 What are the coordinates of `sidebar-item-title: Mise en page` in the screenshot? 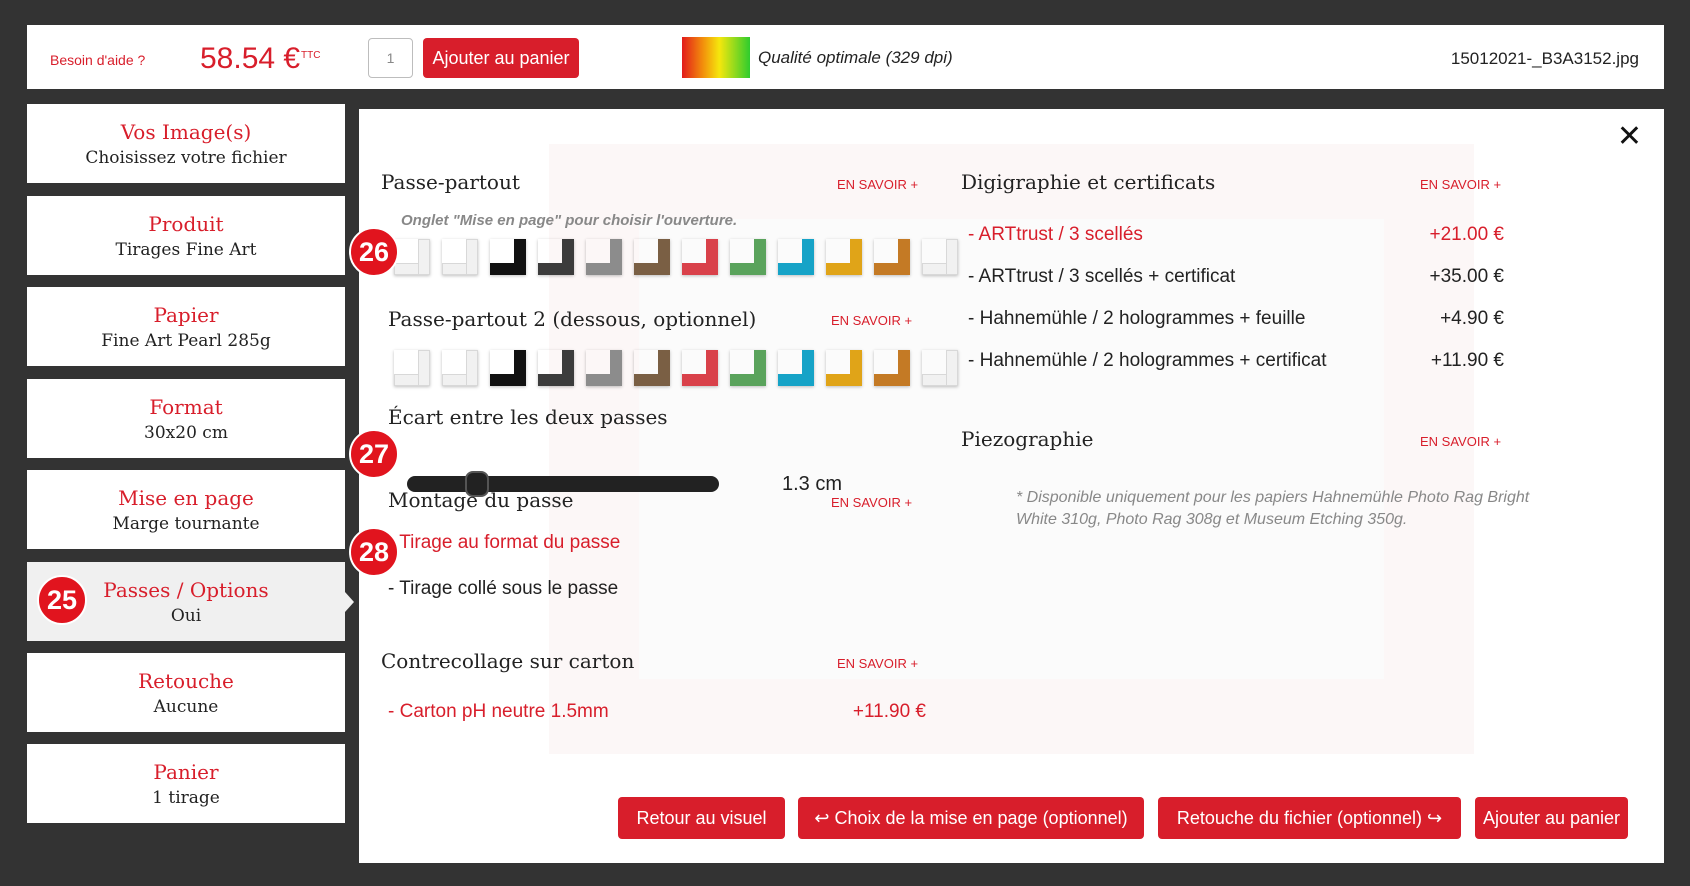 It's located at (186, 498).